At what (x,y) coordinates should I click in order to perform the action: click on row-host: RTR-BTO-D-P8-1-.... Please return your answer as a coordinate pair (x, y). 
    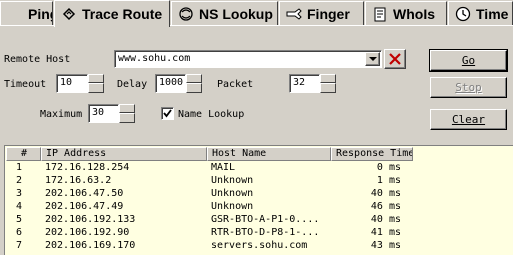
    Looking at the image, I should click on (265, 232).